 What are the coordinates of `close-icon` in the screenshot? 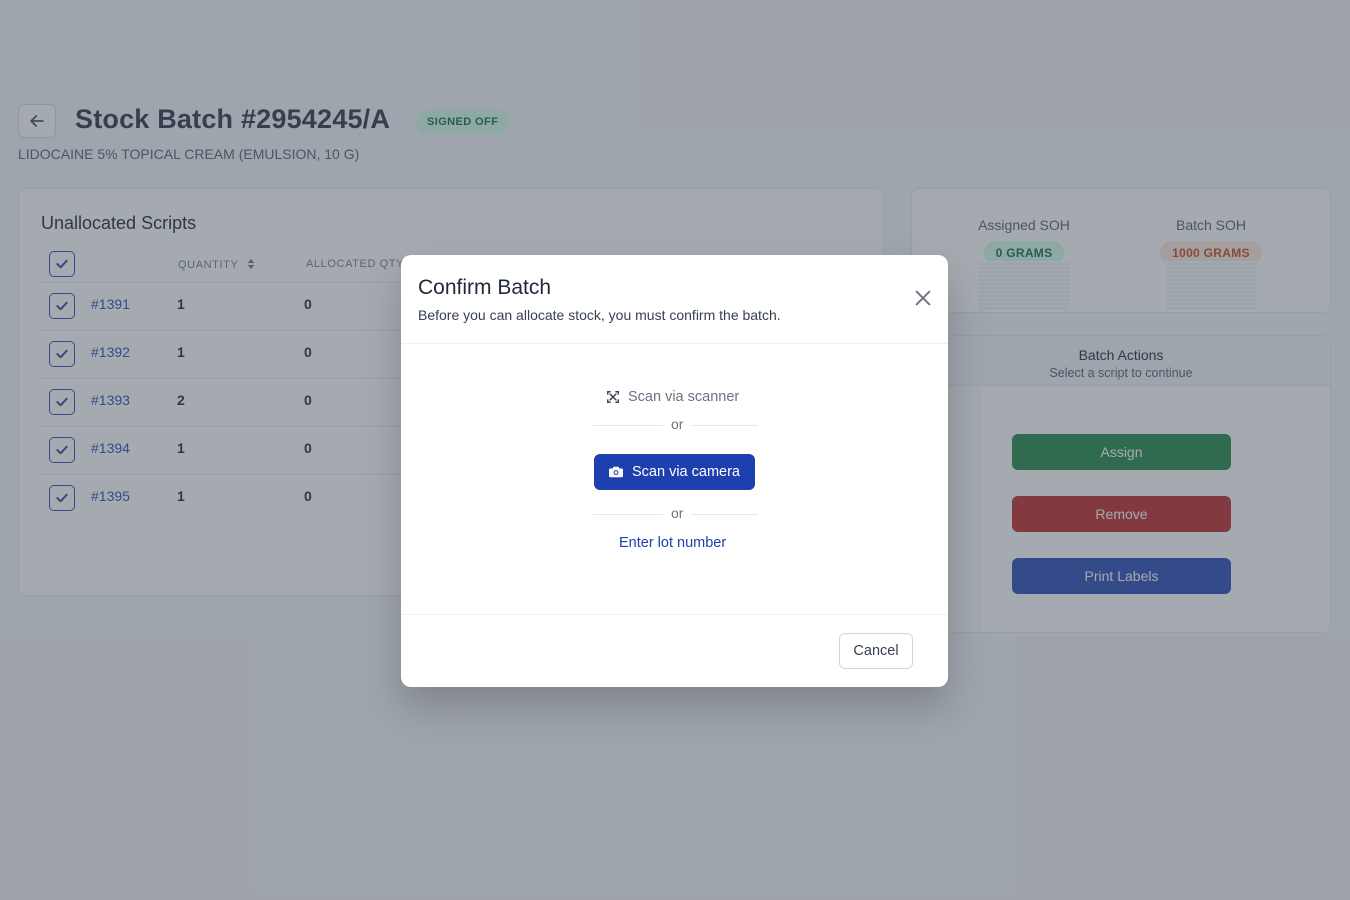 It's located at (923, 298).